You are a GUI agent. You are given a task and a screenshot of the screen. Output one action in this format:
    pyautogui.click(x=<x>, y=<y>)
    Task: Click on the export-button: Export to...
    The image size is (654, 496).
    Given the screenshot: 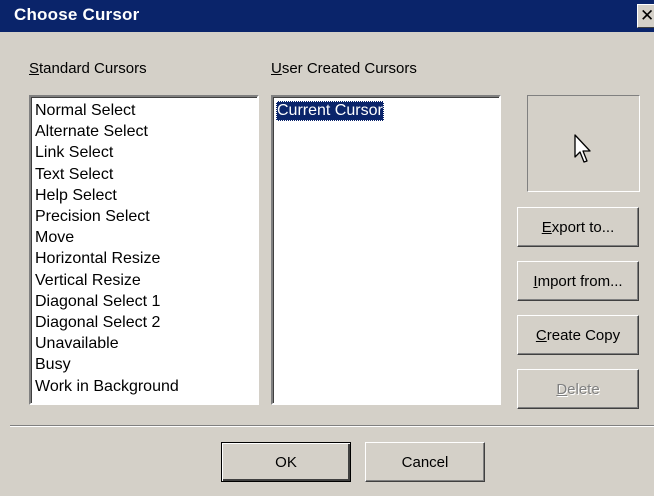 What is the action you would take?
    pyautogui.click(x=578, y=227)
    